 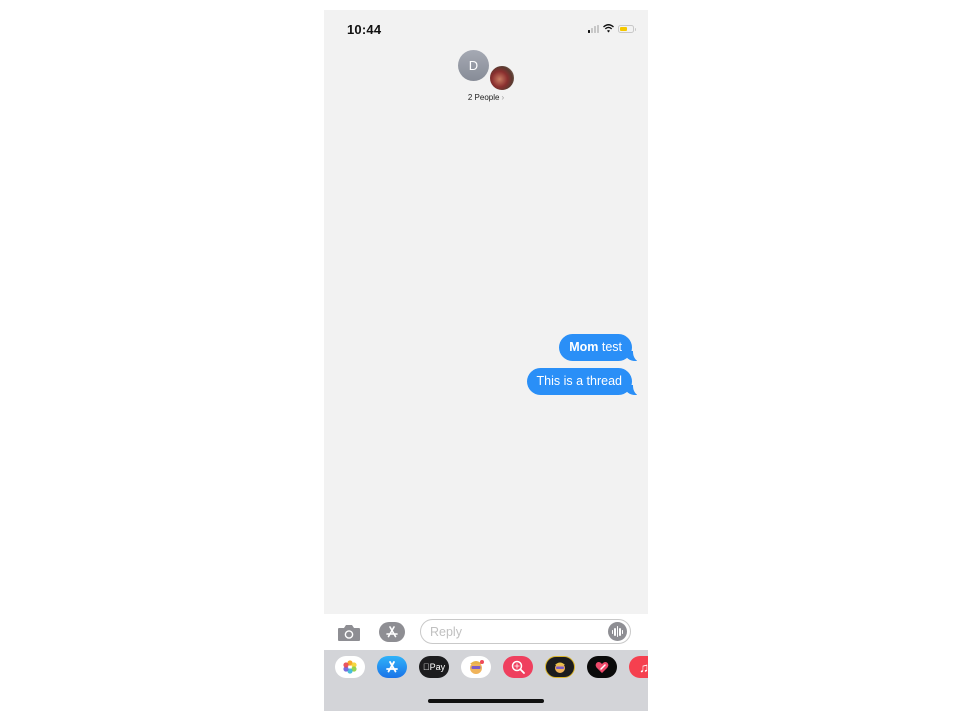 What do you see at coordinates (560, 667) in the screenshot?
I see `animoji-icon` at bounding box center [560, 667].